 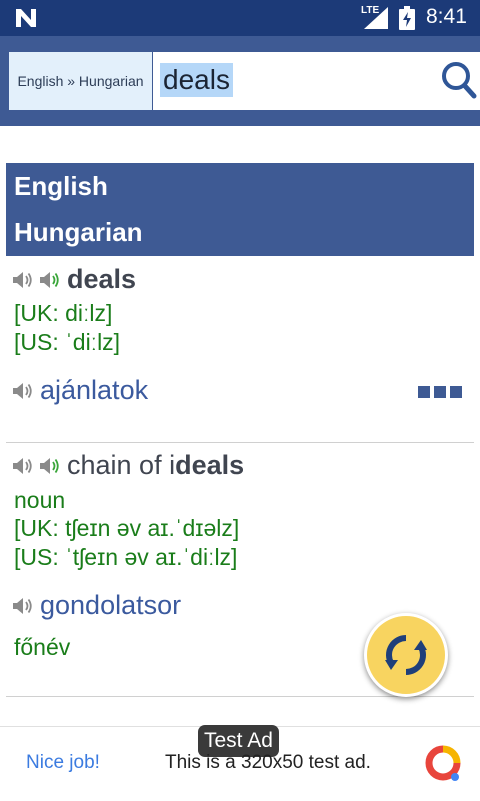 What do you see at coordinates (63, 763) in the screenshot?
I see `ad-nice-text: Nice job!` at bounding box center [63, 763].